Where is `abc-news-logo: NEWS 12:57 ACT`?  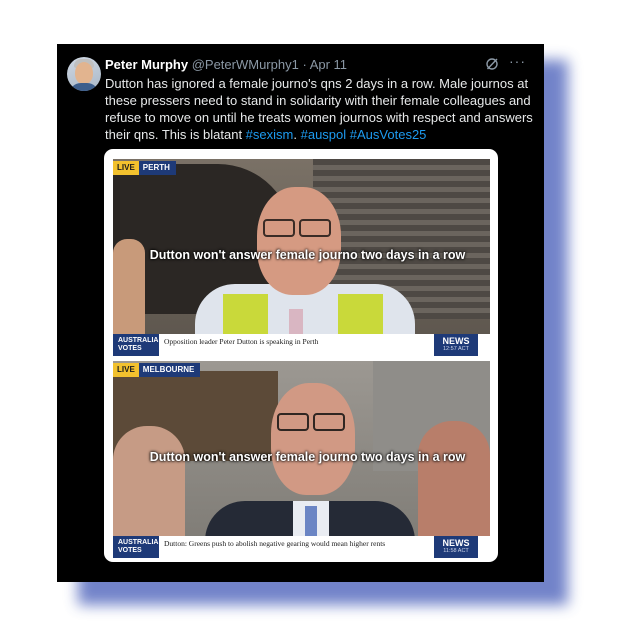
abc-news-logo: NEWS 12:57 ACT is located at coordinates (456, 345).